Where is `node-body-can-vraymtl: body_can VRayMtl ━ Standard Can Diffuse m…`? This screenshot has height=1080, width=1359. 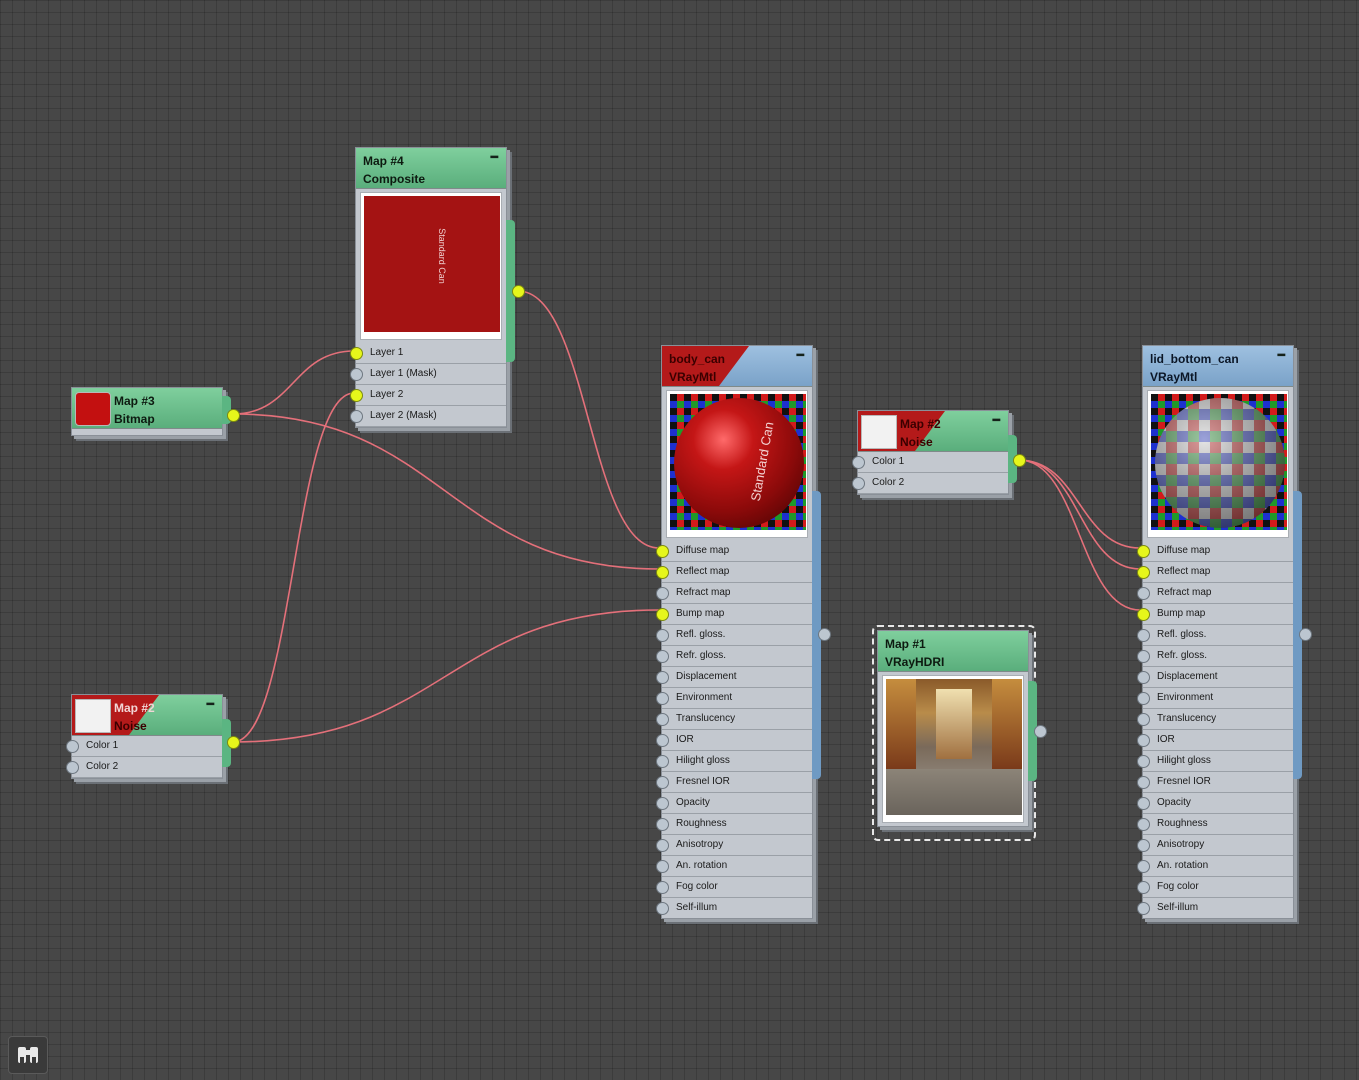
node-body-can-vraymtl: body_can VRayMtl ━ Standard Can Diffuse m… is located at coordinates (743, 632).